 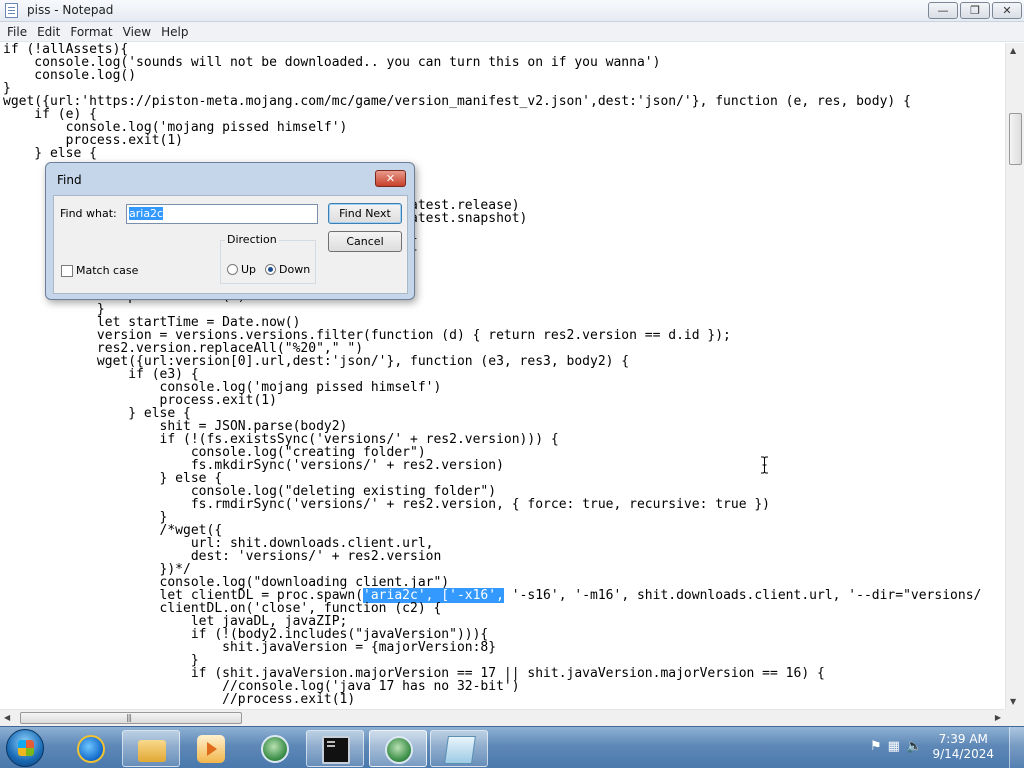 I want to click on find-what-value: aria2c, so click(x=146, y=213).